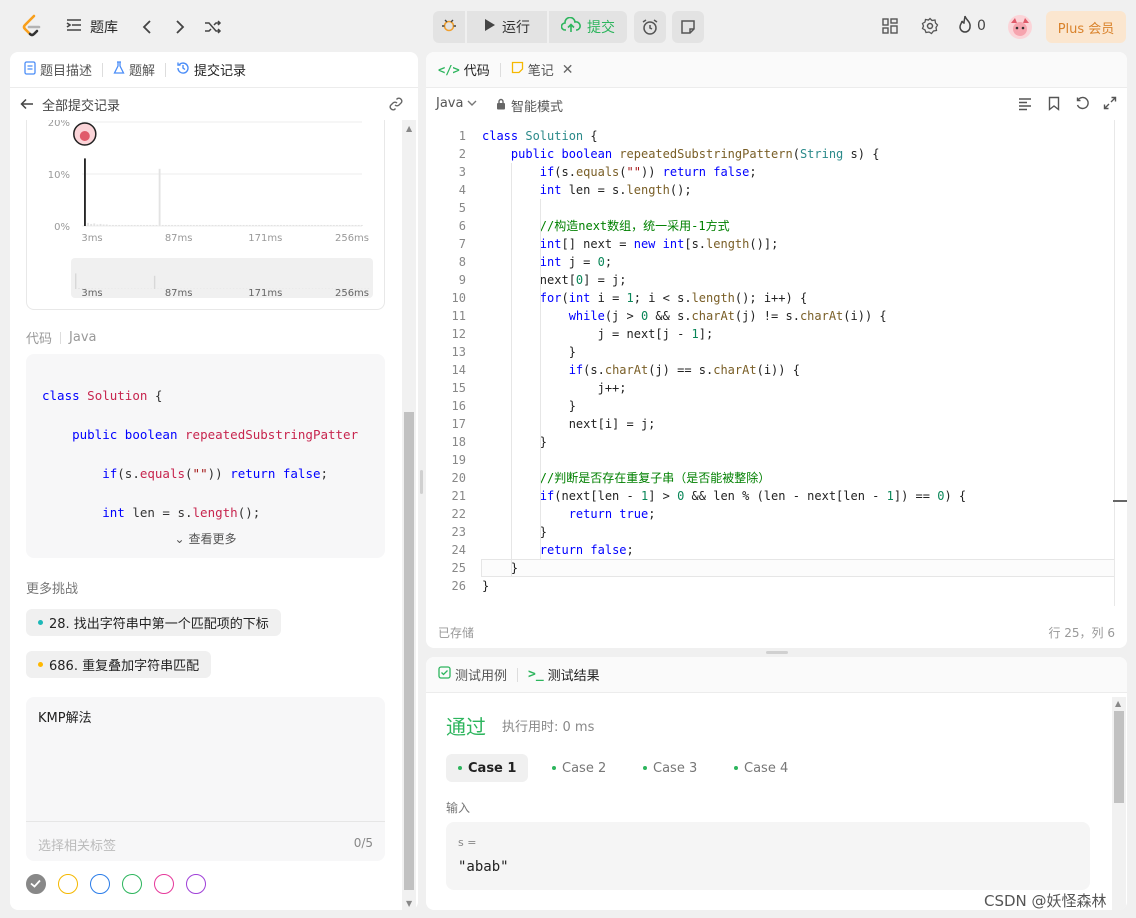 This screenshot has width=1136, height=918. What do you see at coordinates (1119, 803) in the screenshot?
I see `result-scrollbar: ▲` at bounding box center [1119, 803].